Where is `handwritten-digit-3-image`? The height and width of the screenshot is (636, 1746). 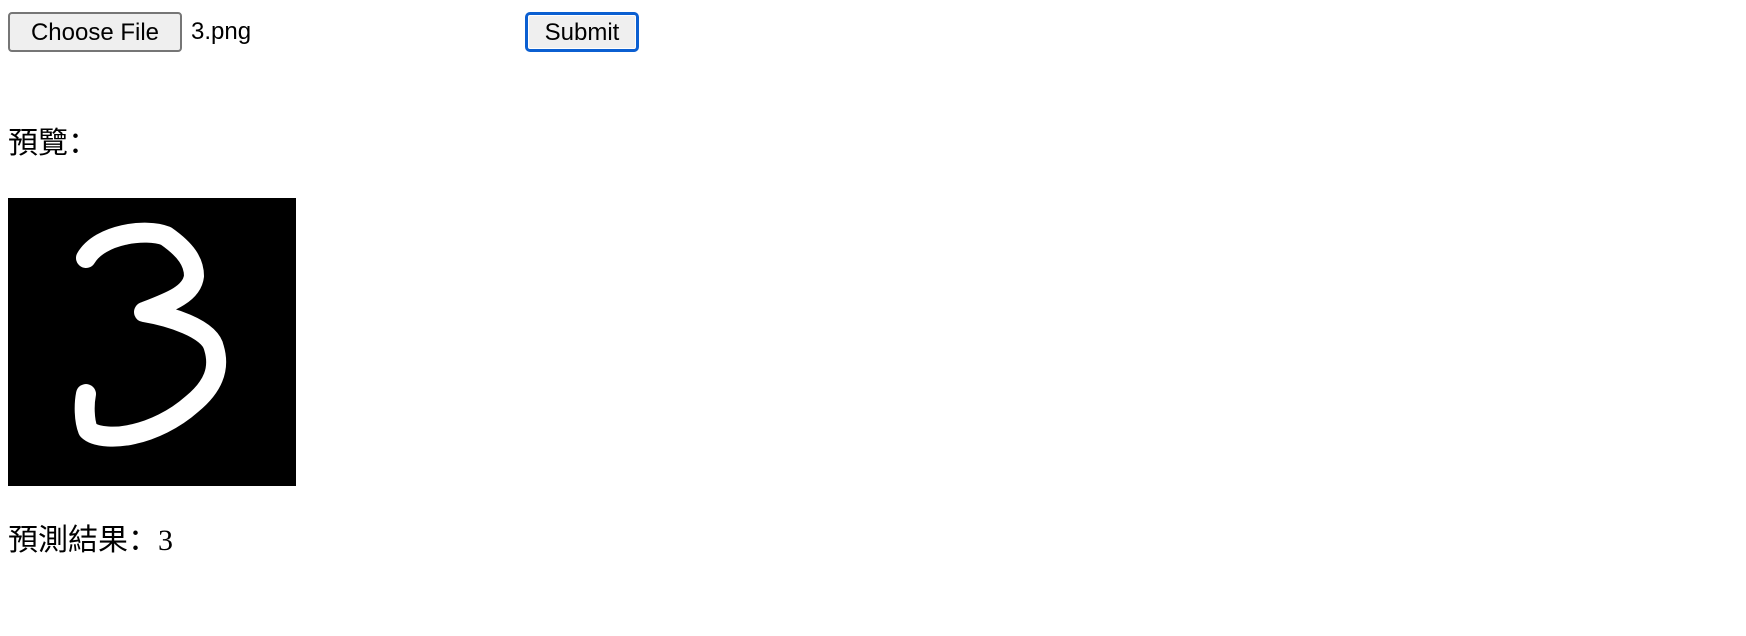 handwritten-digit-3-image is located at coordinates (152, 342).